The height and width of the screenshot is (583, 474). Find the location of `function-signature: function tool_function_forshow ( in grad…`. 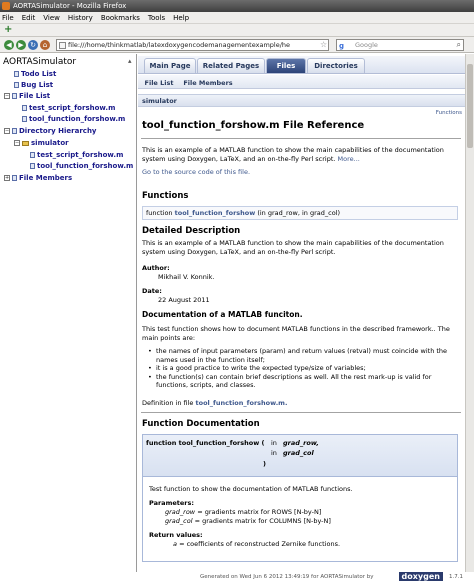

function-signature: function tool_function_forshow ( in grad… is located at coordinates (300, 456).